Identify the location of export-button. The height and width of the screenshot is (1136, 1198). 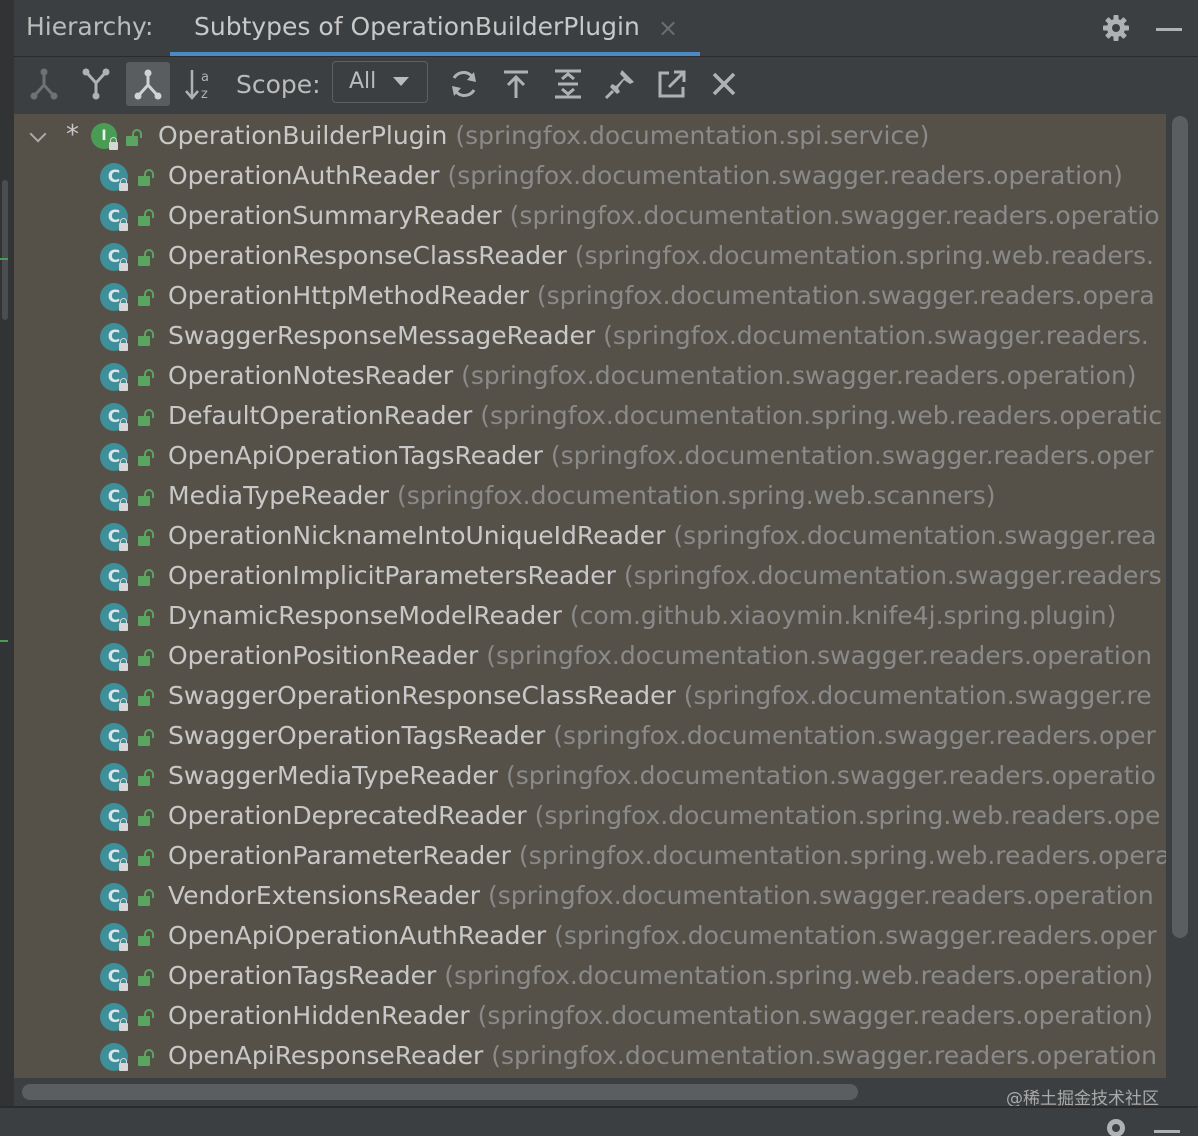
(516, 84).